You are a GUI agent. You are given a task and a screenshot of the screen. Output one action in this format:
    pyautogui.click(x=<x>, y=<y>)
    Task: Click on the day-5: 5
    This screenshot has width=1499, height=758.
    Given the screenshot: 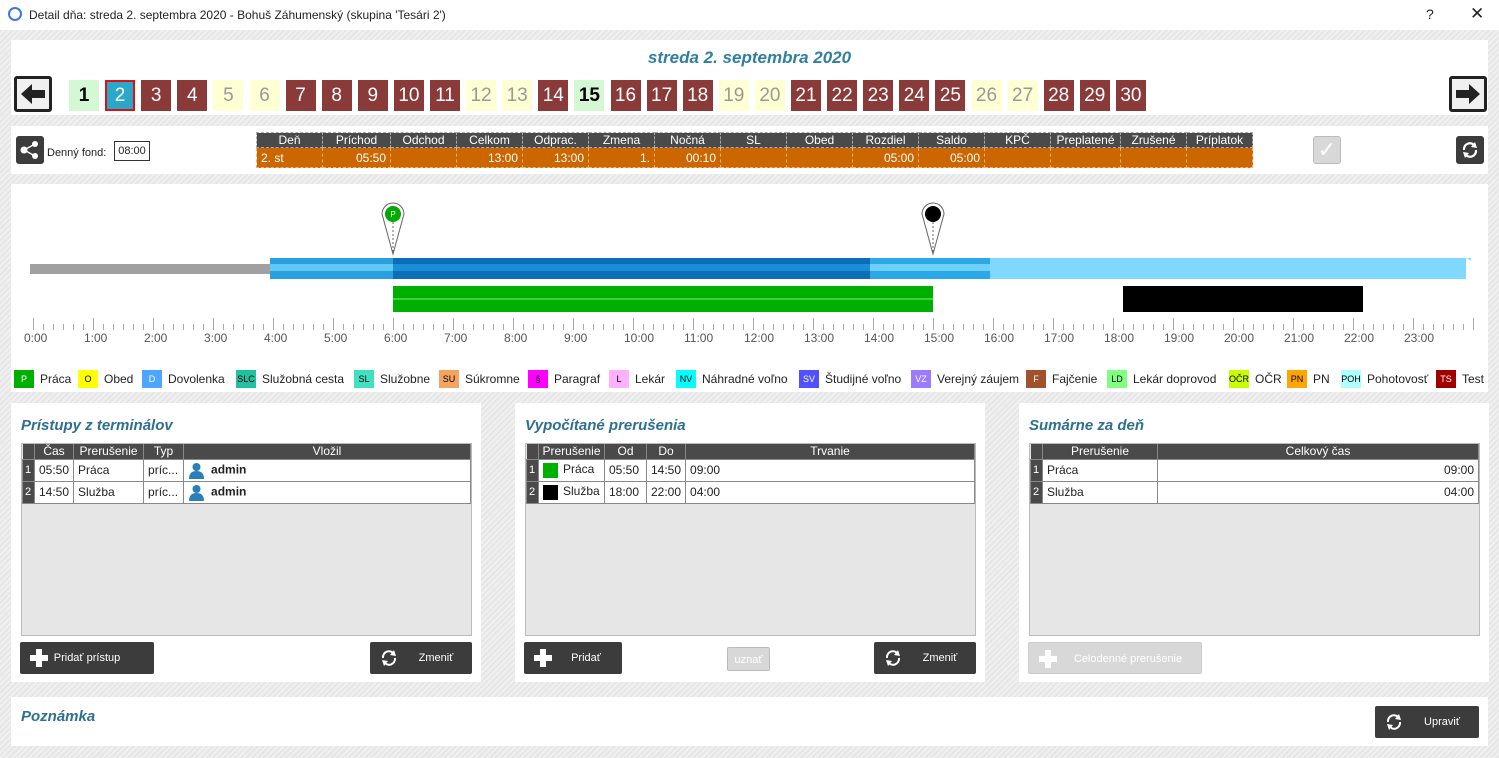 What is the action you would take?
    pyautogui.click(x=228, y=95)
    